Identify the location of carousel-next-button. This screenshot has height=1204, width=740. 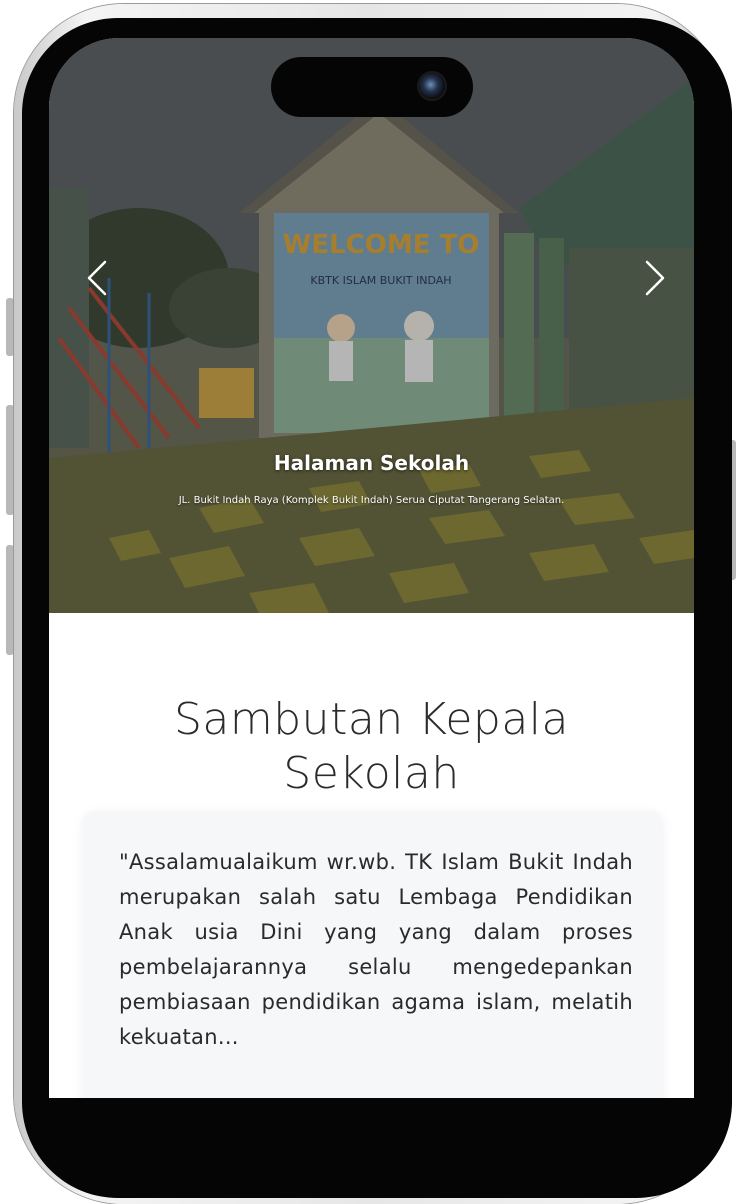
(653, 278).